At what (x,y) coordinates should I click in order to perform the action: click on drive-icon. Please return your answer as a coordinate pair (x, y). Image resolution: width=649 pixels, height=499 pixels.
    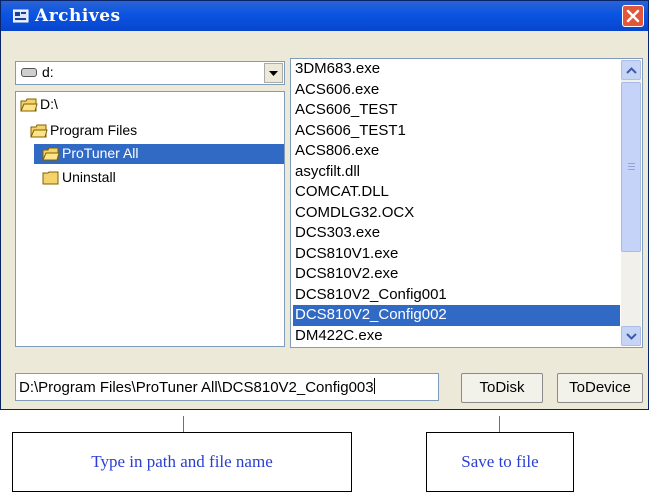
    Looking at the image, I should click on (29, 72).